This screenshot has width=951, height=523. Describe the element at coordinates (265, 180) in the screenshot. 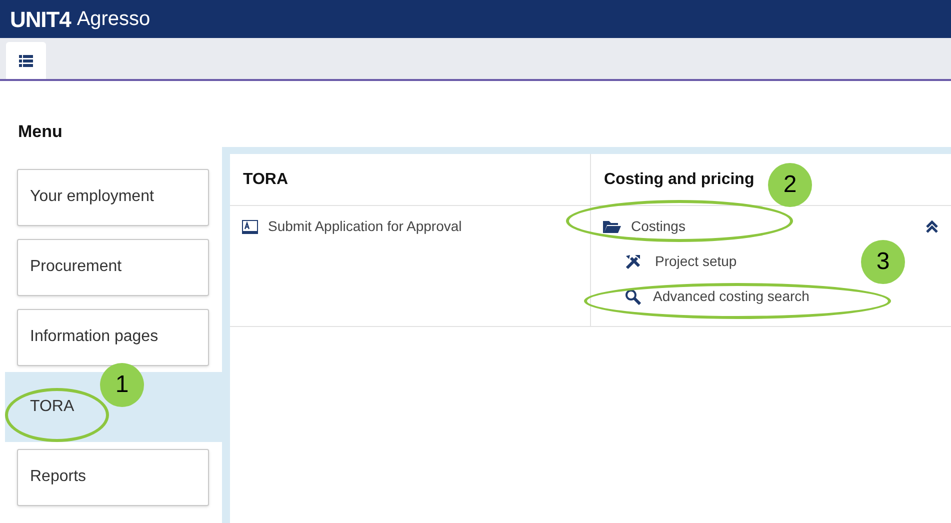

I see `column-heading: TORA` at that location.